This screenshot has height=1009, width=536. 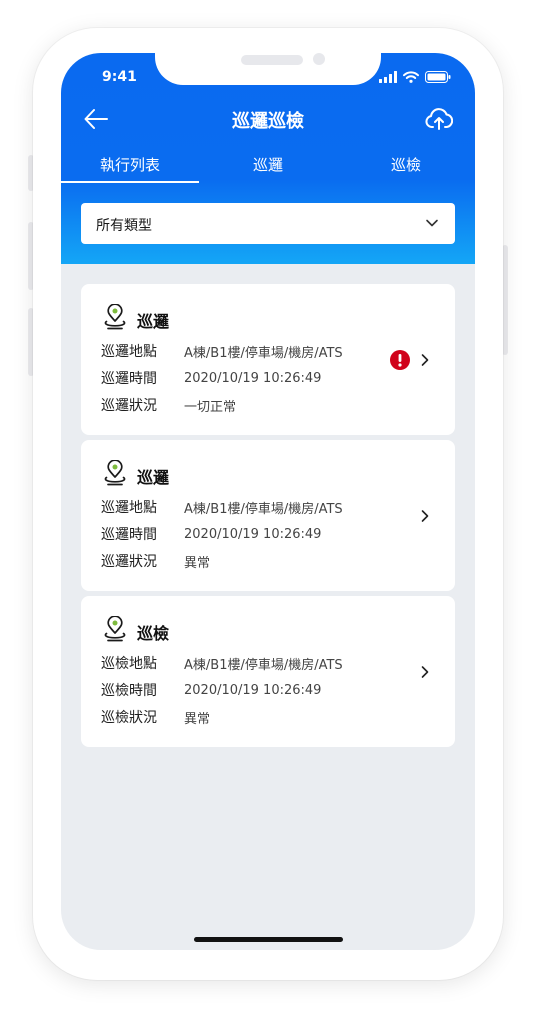 I want to click on tab-bar: 執行列表 巡邏 巡檢, so click(x=268, y=167).